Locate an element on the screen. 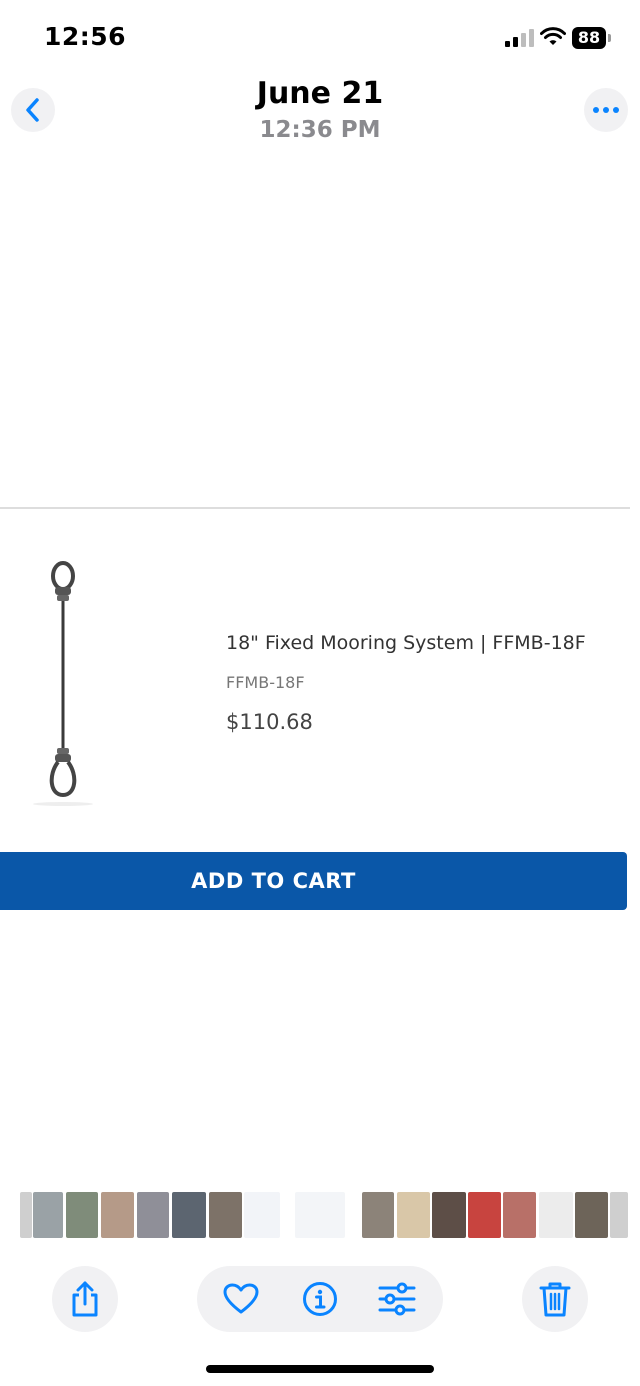 The width and height of the screenshot is (640, 1386). battery-level: 88 is located at coordinates (589, 37).